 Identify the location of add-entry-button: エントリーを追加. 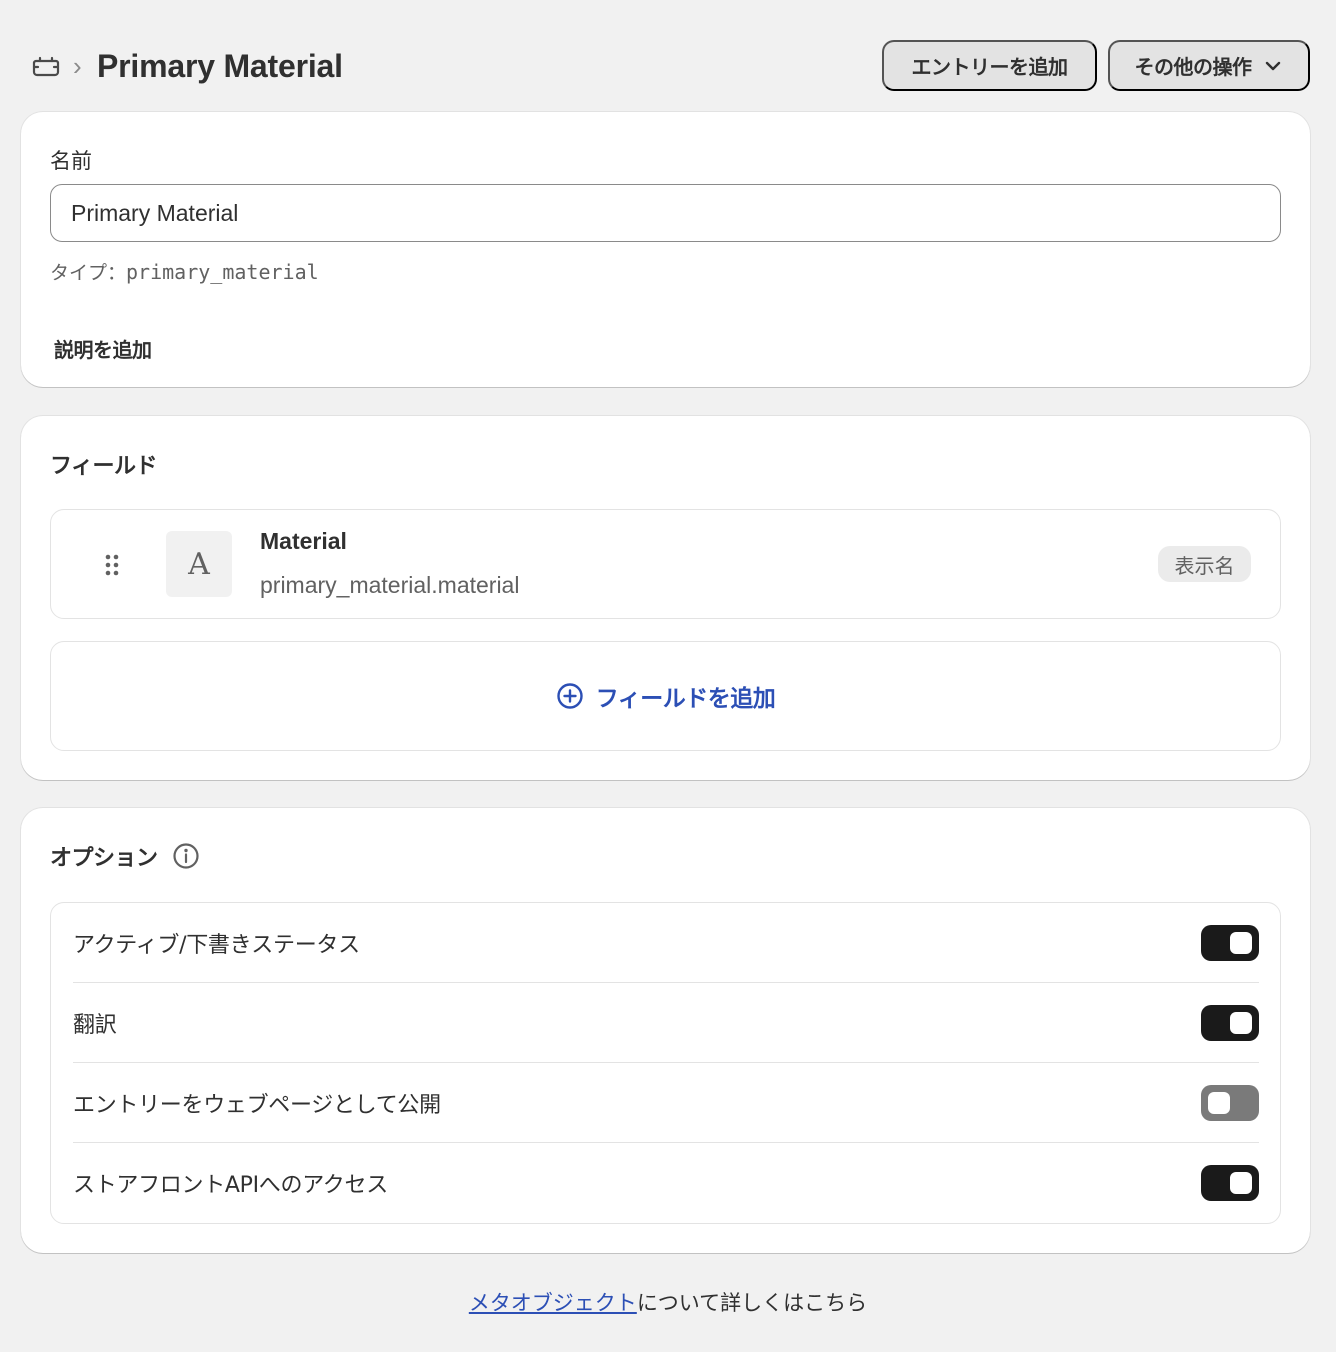
(989, 65).